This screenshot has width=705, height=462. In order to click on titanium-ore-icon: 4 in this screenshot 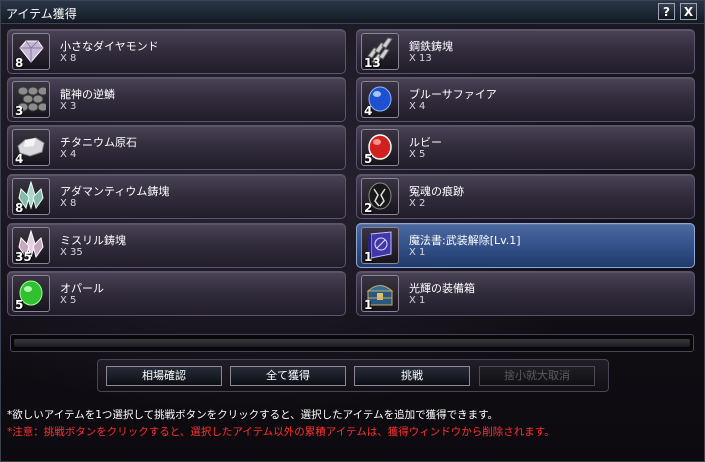, I will do `click(31, 147)`.